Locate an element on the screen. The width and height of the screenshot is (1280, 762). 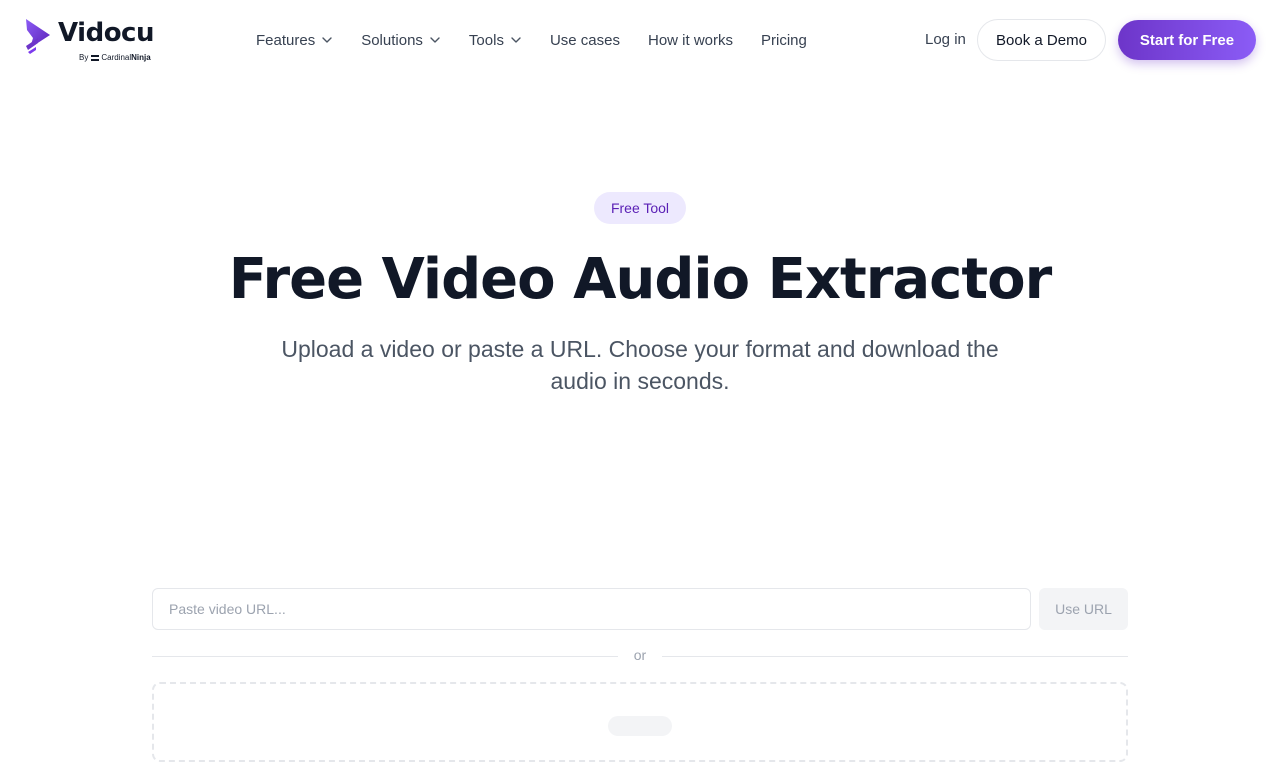
login-link: Log in is located at coordinates (945, 39).